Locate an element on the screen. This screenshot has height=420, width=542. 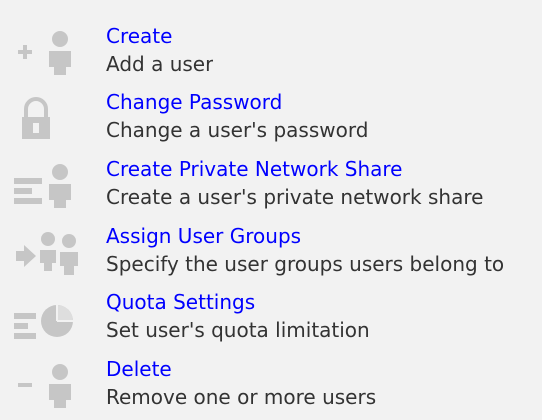
private-share-description: Create a user's private network share is located at coordinates (295, 197).